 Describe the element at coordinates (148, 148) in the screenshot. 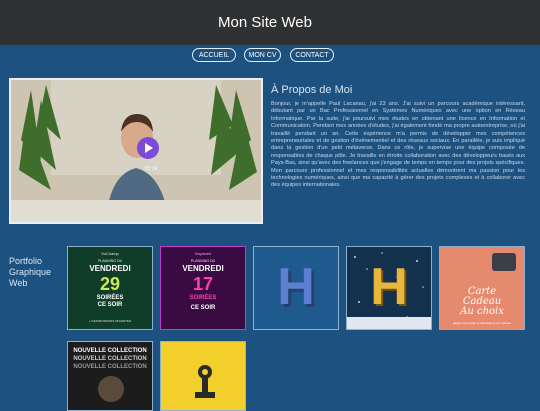

I see `play-button-icon` at that location.